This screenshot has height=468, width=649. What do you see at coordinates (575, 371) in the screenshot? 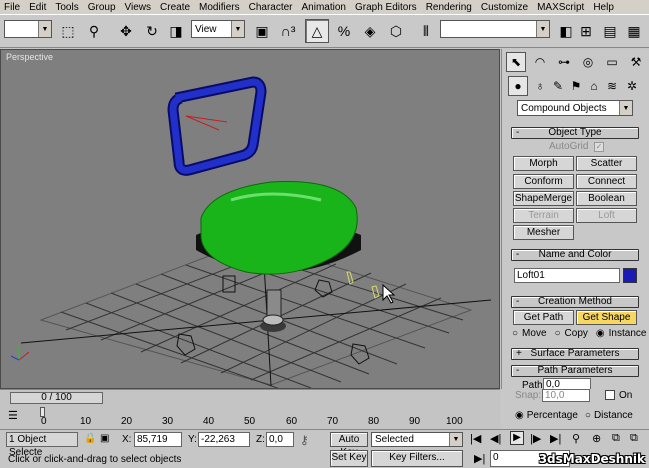
I see `path-params-rollout: - Path Parameters` at bounding box center [575, 371].